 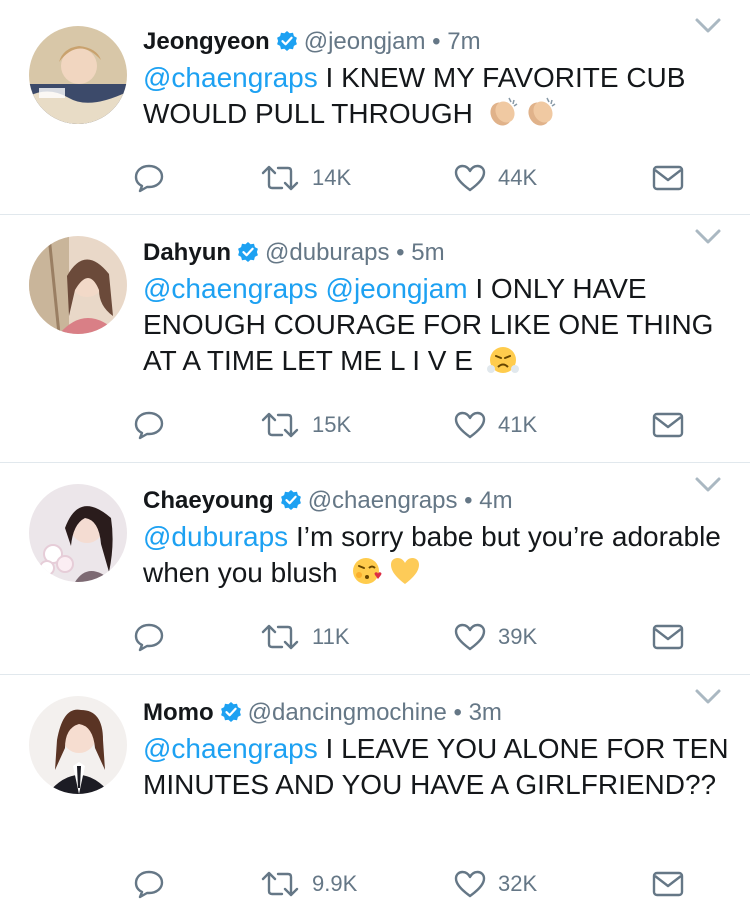 What do you see at coordinates (427, 252) in the screenshot?
I see `timestamp: 5m` at bounding box center [427, 252].